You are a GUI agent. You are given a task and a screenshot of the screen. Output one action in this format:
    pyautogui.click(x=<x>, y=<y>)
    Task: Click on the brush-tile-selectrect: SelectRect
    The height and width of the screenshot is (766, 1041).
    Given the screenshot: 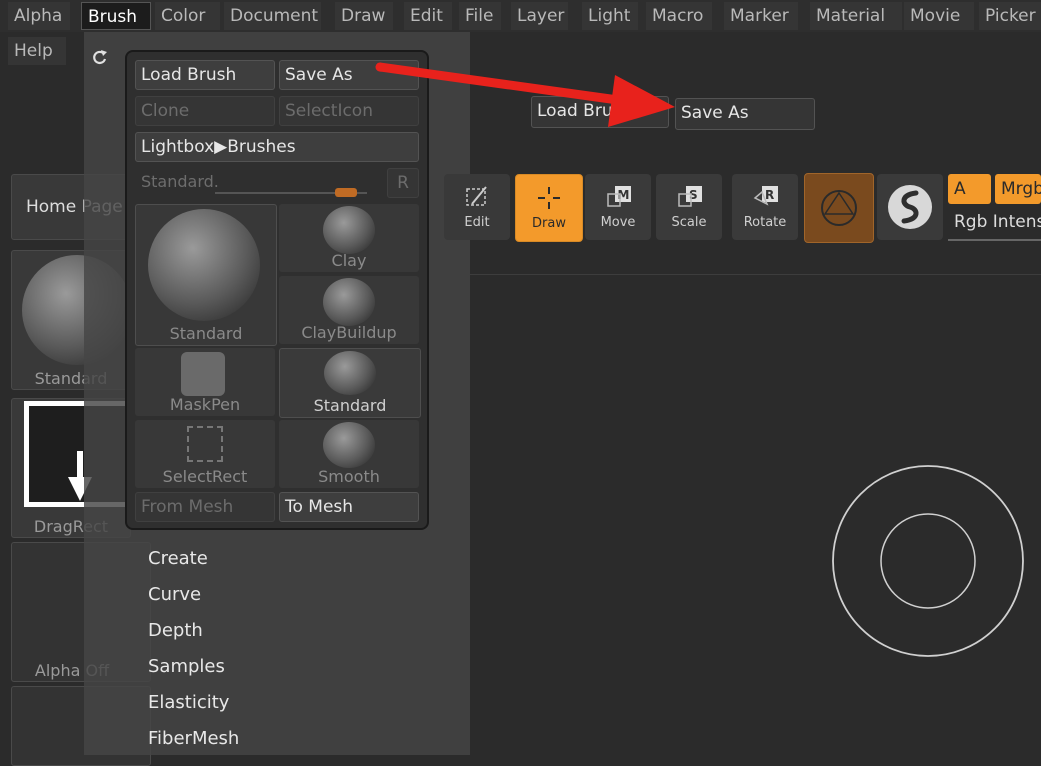 What is the action you would take?
    pyautogui.click(x=205, y=454)
    